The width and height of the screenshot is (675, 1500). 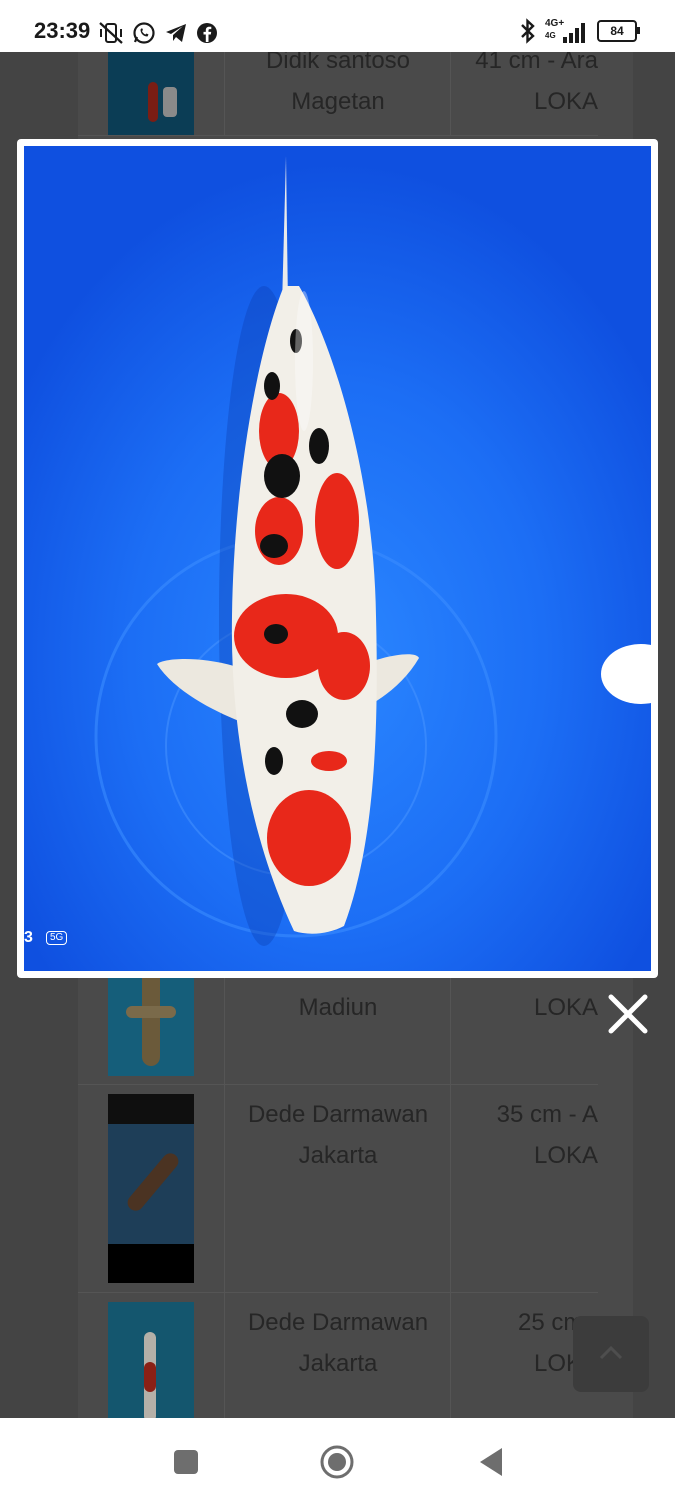 What do you see at coordinates (338, 63) in the screenshot?
I see `owner-name: Didik santoso` at bounding box center [338, 63].